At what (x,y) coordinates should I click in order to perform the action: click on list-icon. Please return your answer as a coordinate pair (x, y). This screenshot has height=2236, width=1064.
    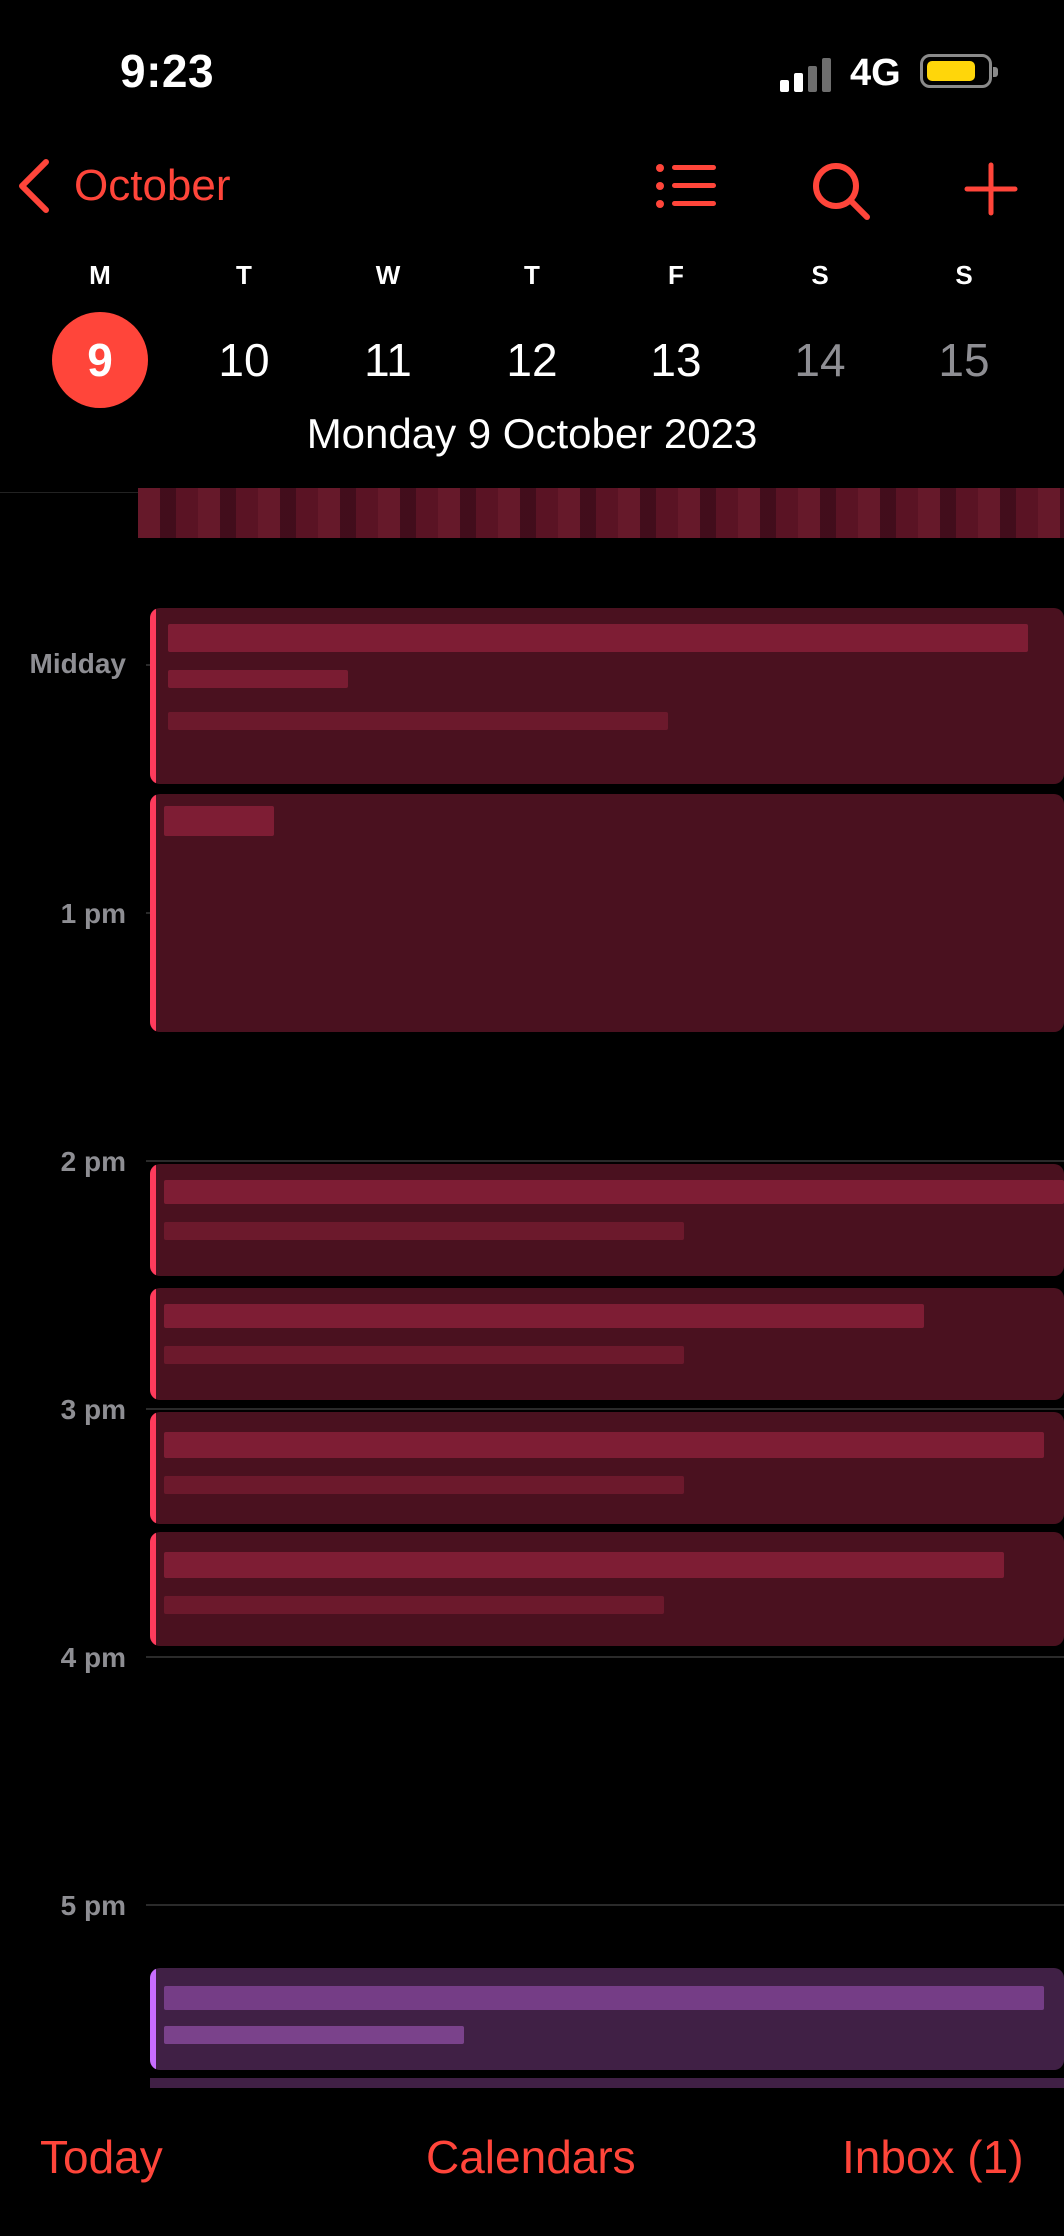
    Looking at the image, I should click on (686, 186).